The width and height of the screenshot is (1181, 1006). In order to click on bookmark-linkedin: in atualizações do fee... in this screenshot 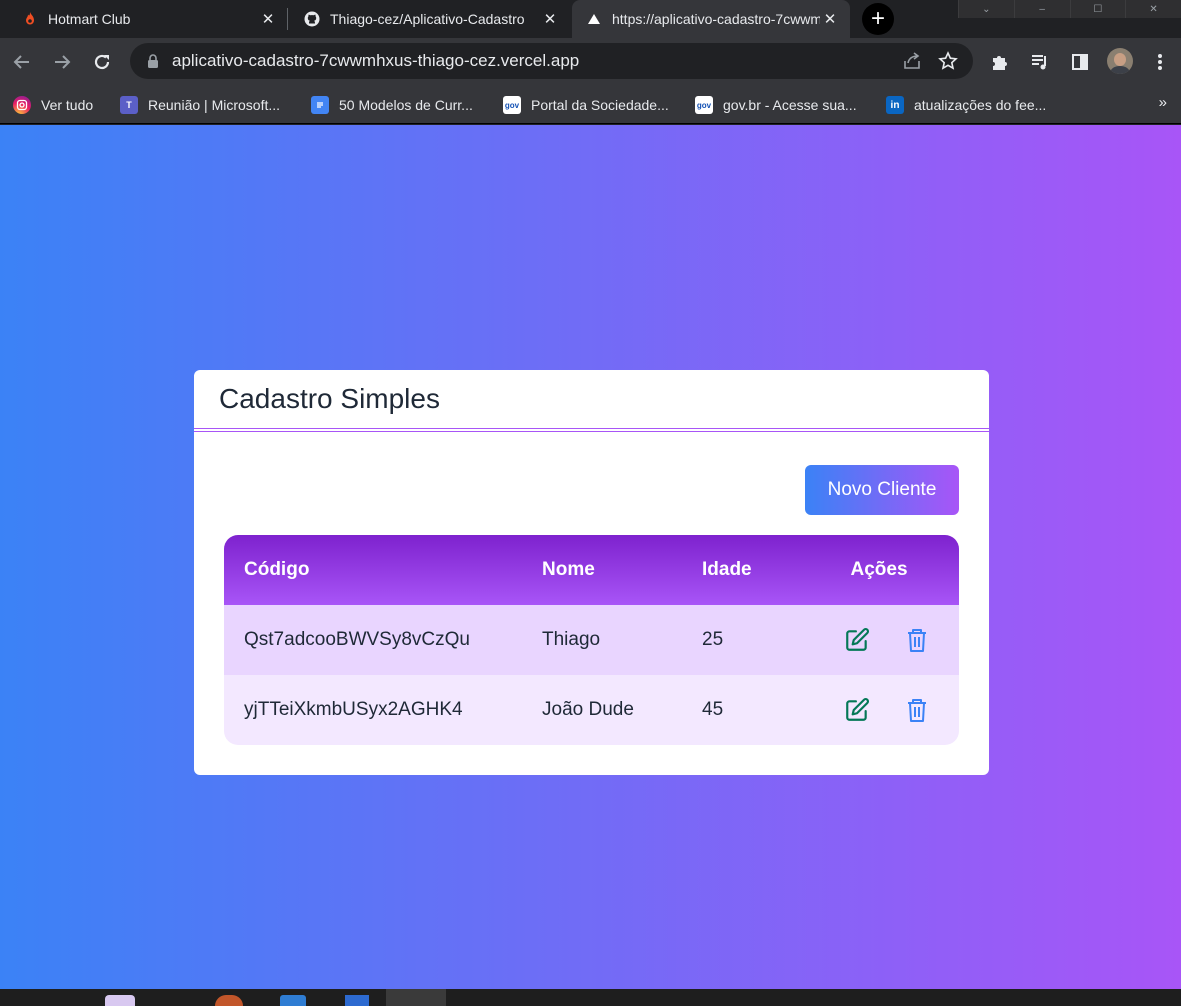, I will do `click(966, 105)`.